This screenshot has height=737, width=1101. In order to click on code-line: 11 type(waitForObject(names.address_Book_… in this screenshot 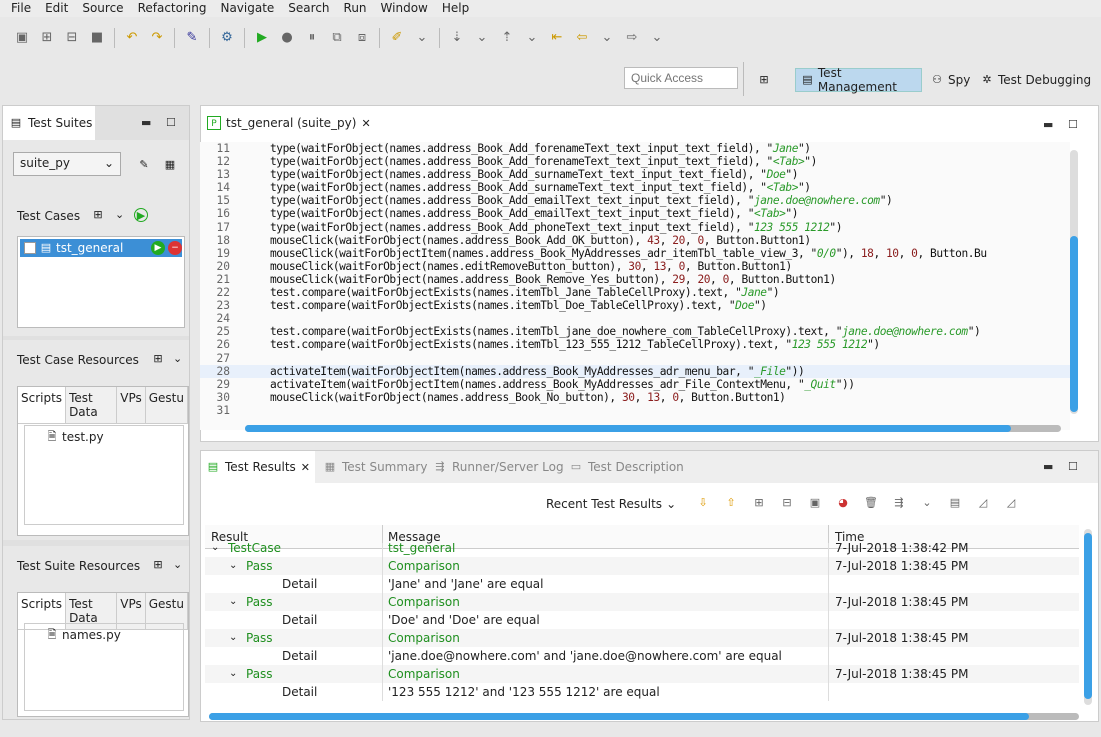, I will do `click(635, 148)`.